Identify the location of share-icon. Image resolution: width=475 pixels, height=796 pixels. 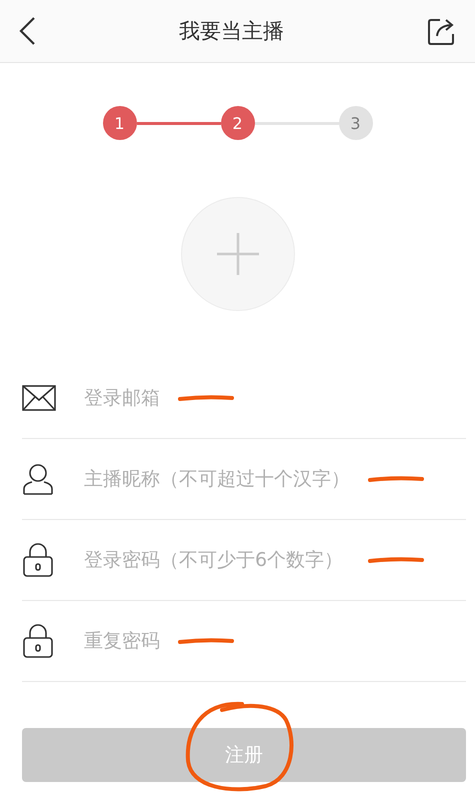
(442, 31).